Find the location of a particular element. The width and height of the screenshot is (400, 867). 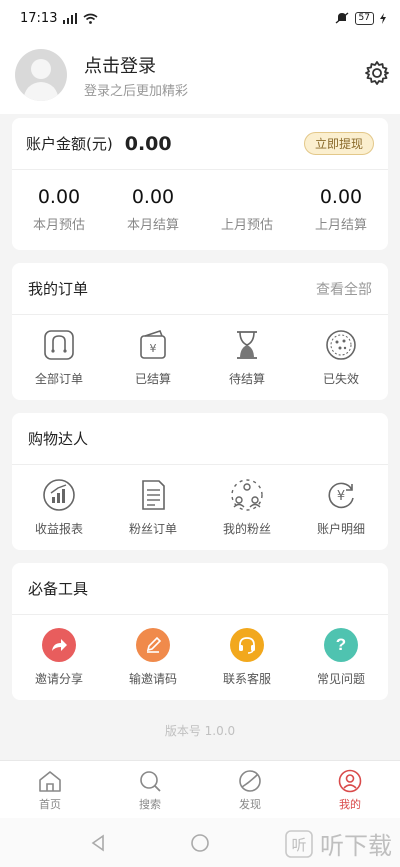

view-all-orders-link: 查看全部 is located at coordinates (344, 289).